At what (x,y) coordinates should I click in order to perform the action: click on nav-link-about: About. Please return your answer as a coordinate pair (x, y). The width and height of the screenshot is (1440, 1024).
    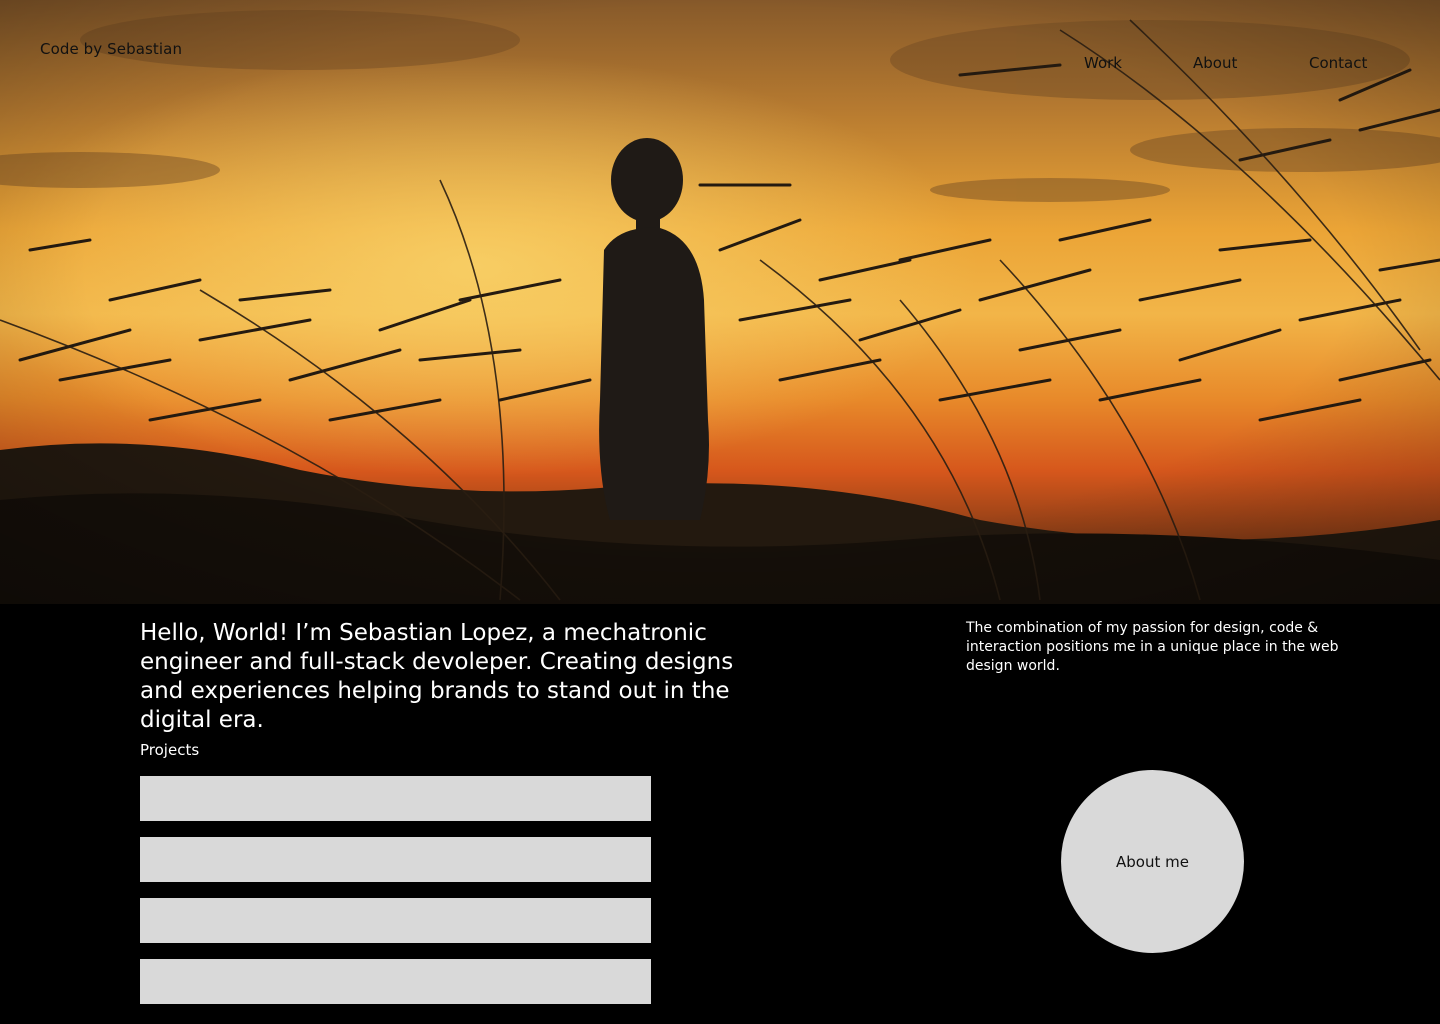
    Looking at the image, I should click on (1215, 63).